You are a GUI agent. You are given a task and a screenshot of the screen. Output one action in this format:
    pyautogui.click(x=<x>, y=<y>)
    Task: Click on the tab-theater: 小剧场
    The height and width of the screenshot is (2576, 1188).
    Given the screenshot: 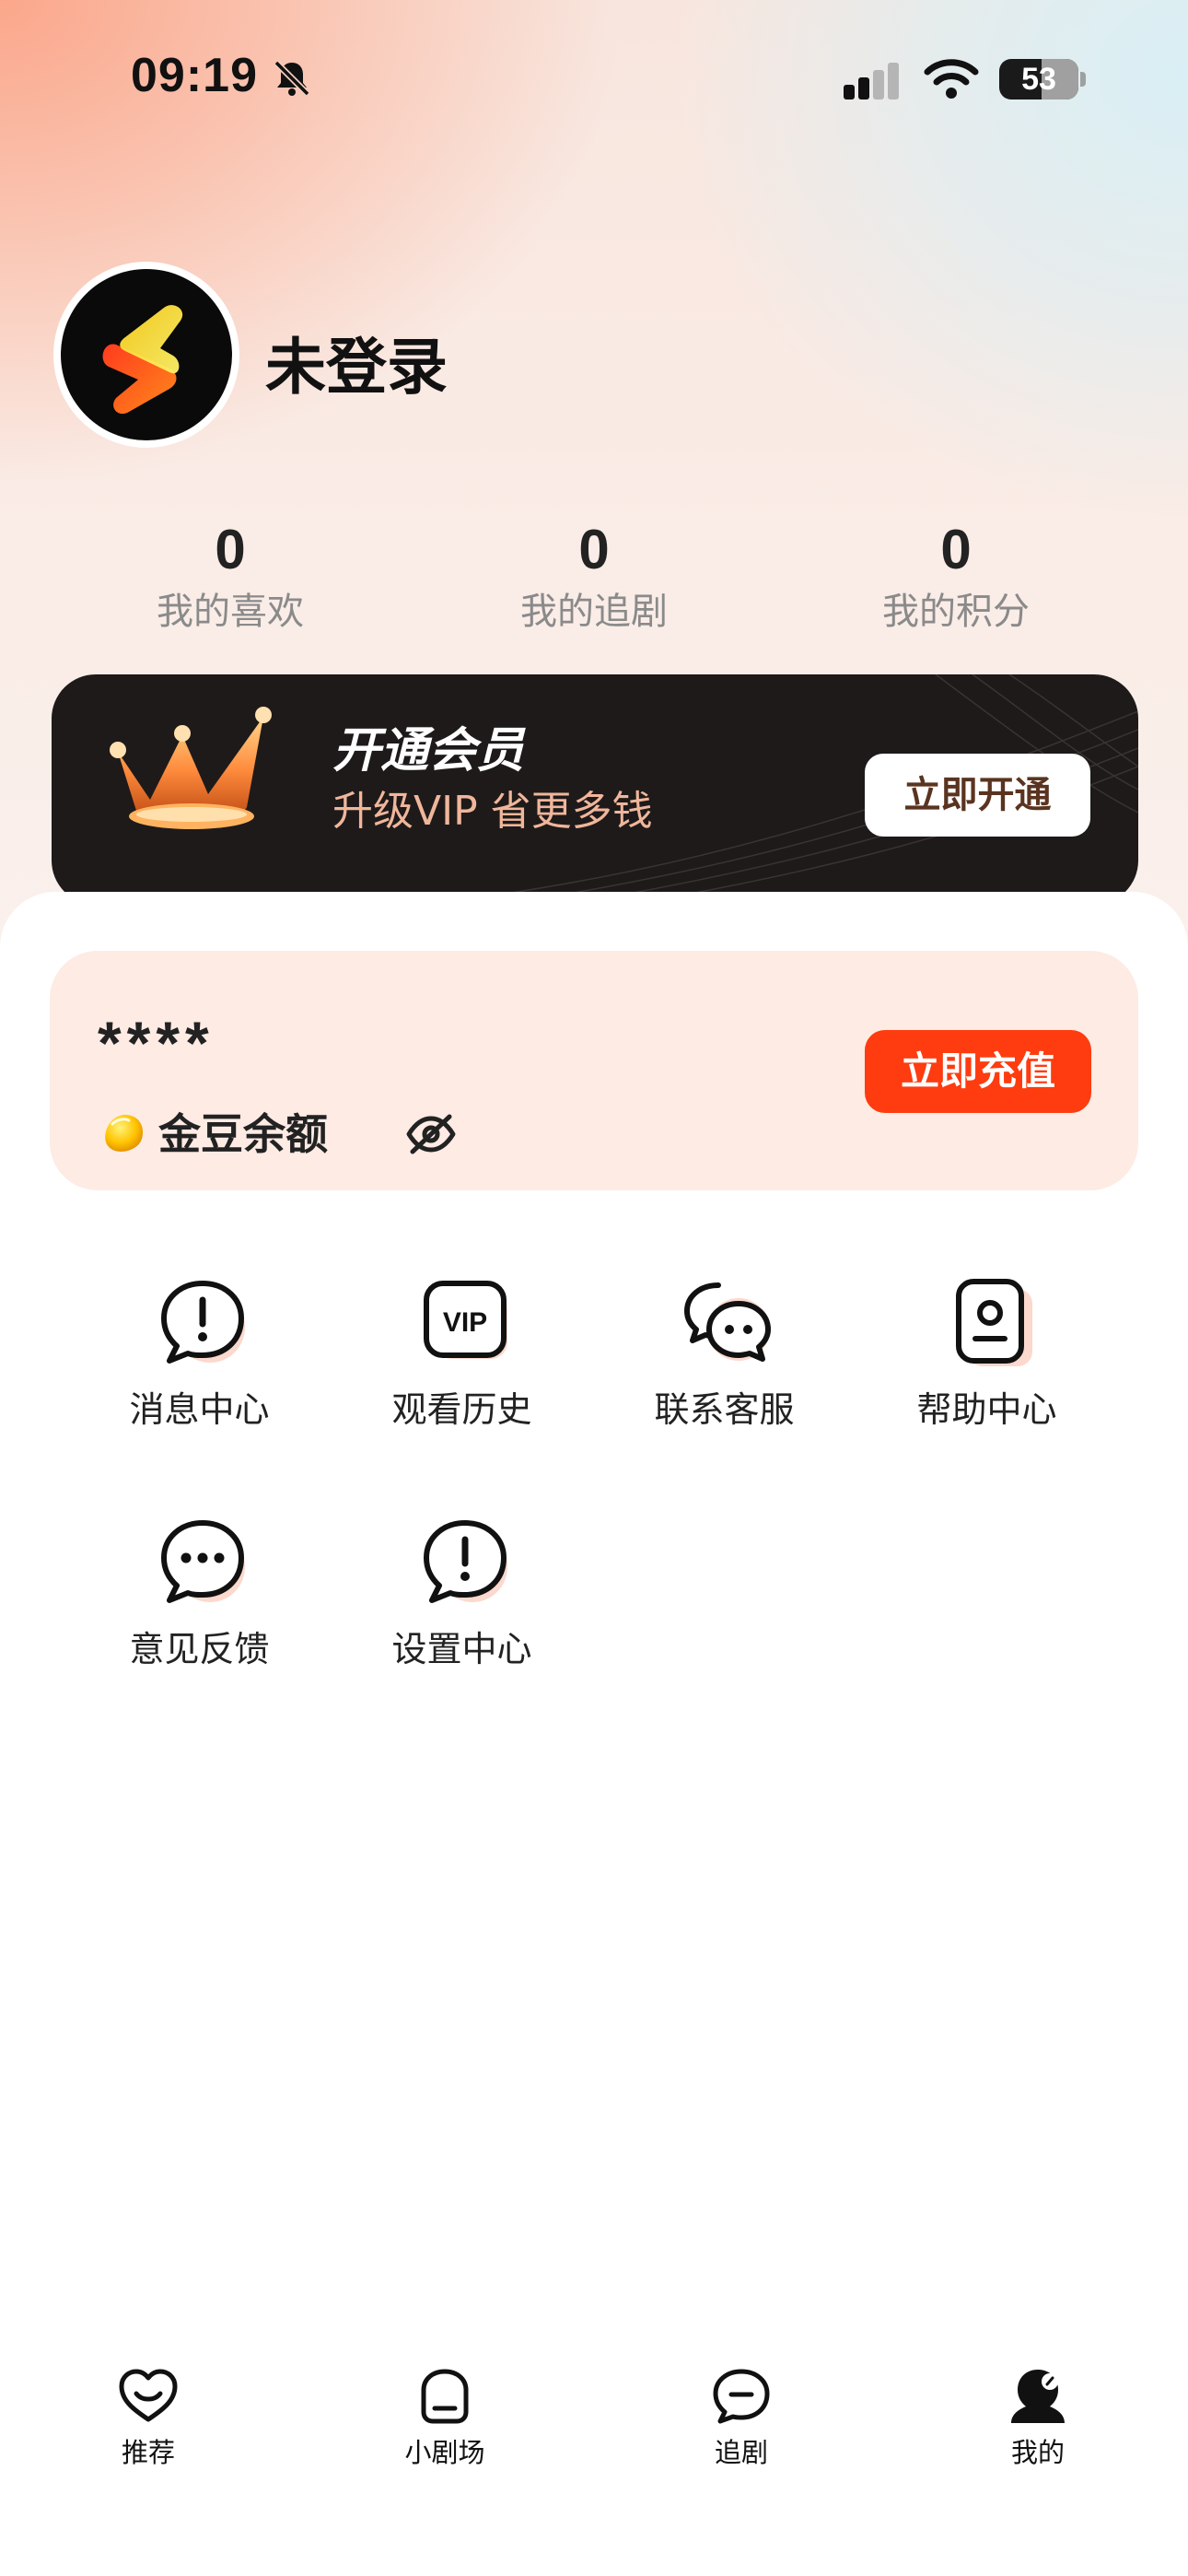 What is the action you would take?
    pyautogui.click(x=445, y=2414)
    